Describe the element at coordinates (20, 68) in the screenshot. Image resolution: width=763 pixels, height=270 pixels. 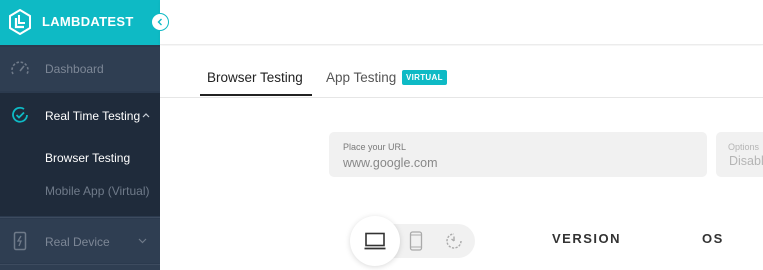
I see `speedometer-icon` at that location.